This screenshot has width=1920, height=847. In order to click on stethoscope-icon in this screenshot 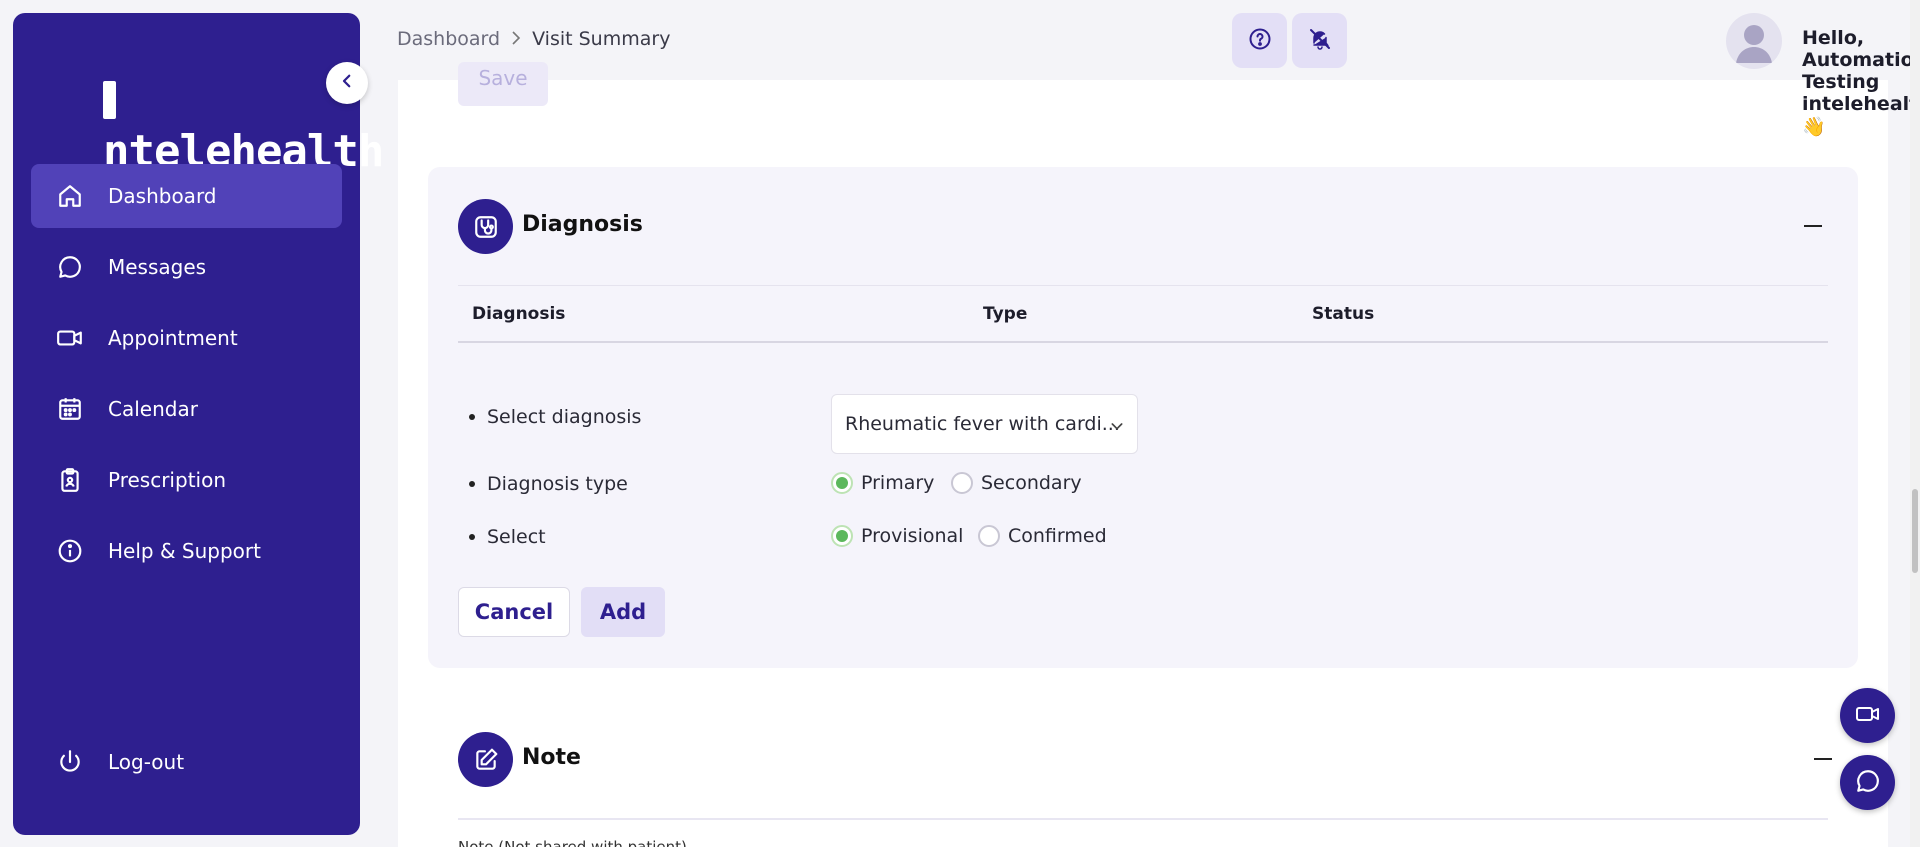, I will do `click(485, 226)`.